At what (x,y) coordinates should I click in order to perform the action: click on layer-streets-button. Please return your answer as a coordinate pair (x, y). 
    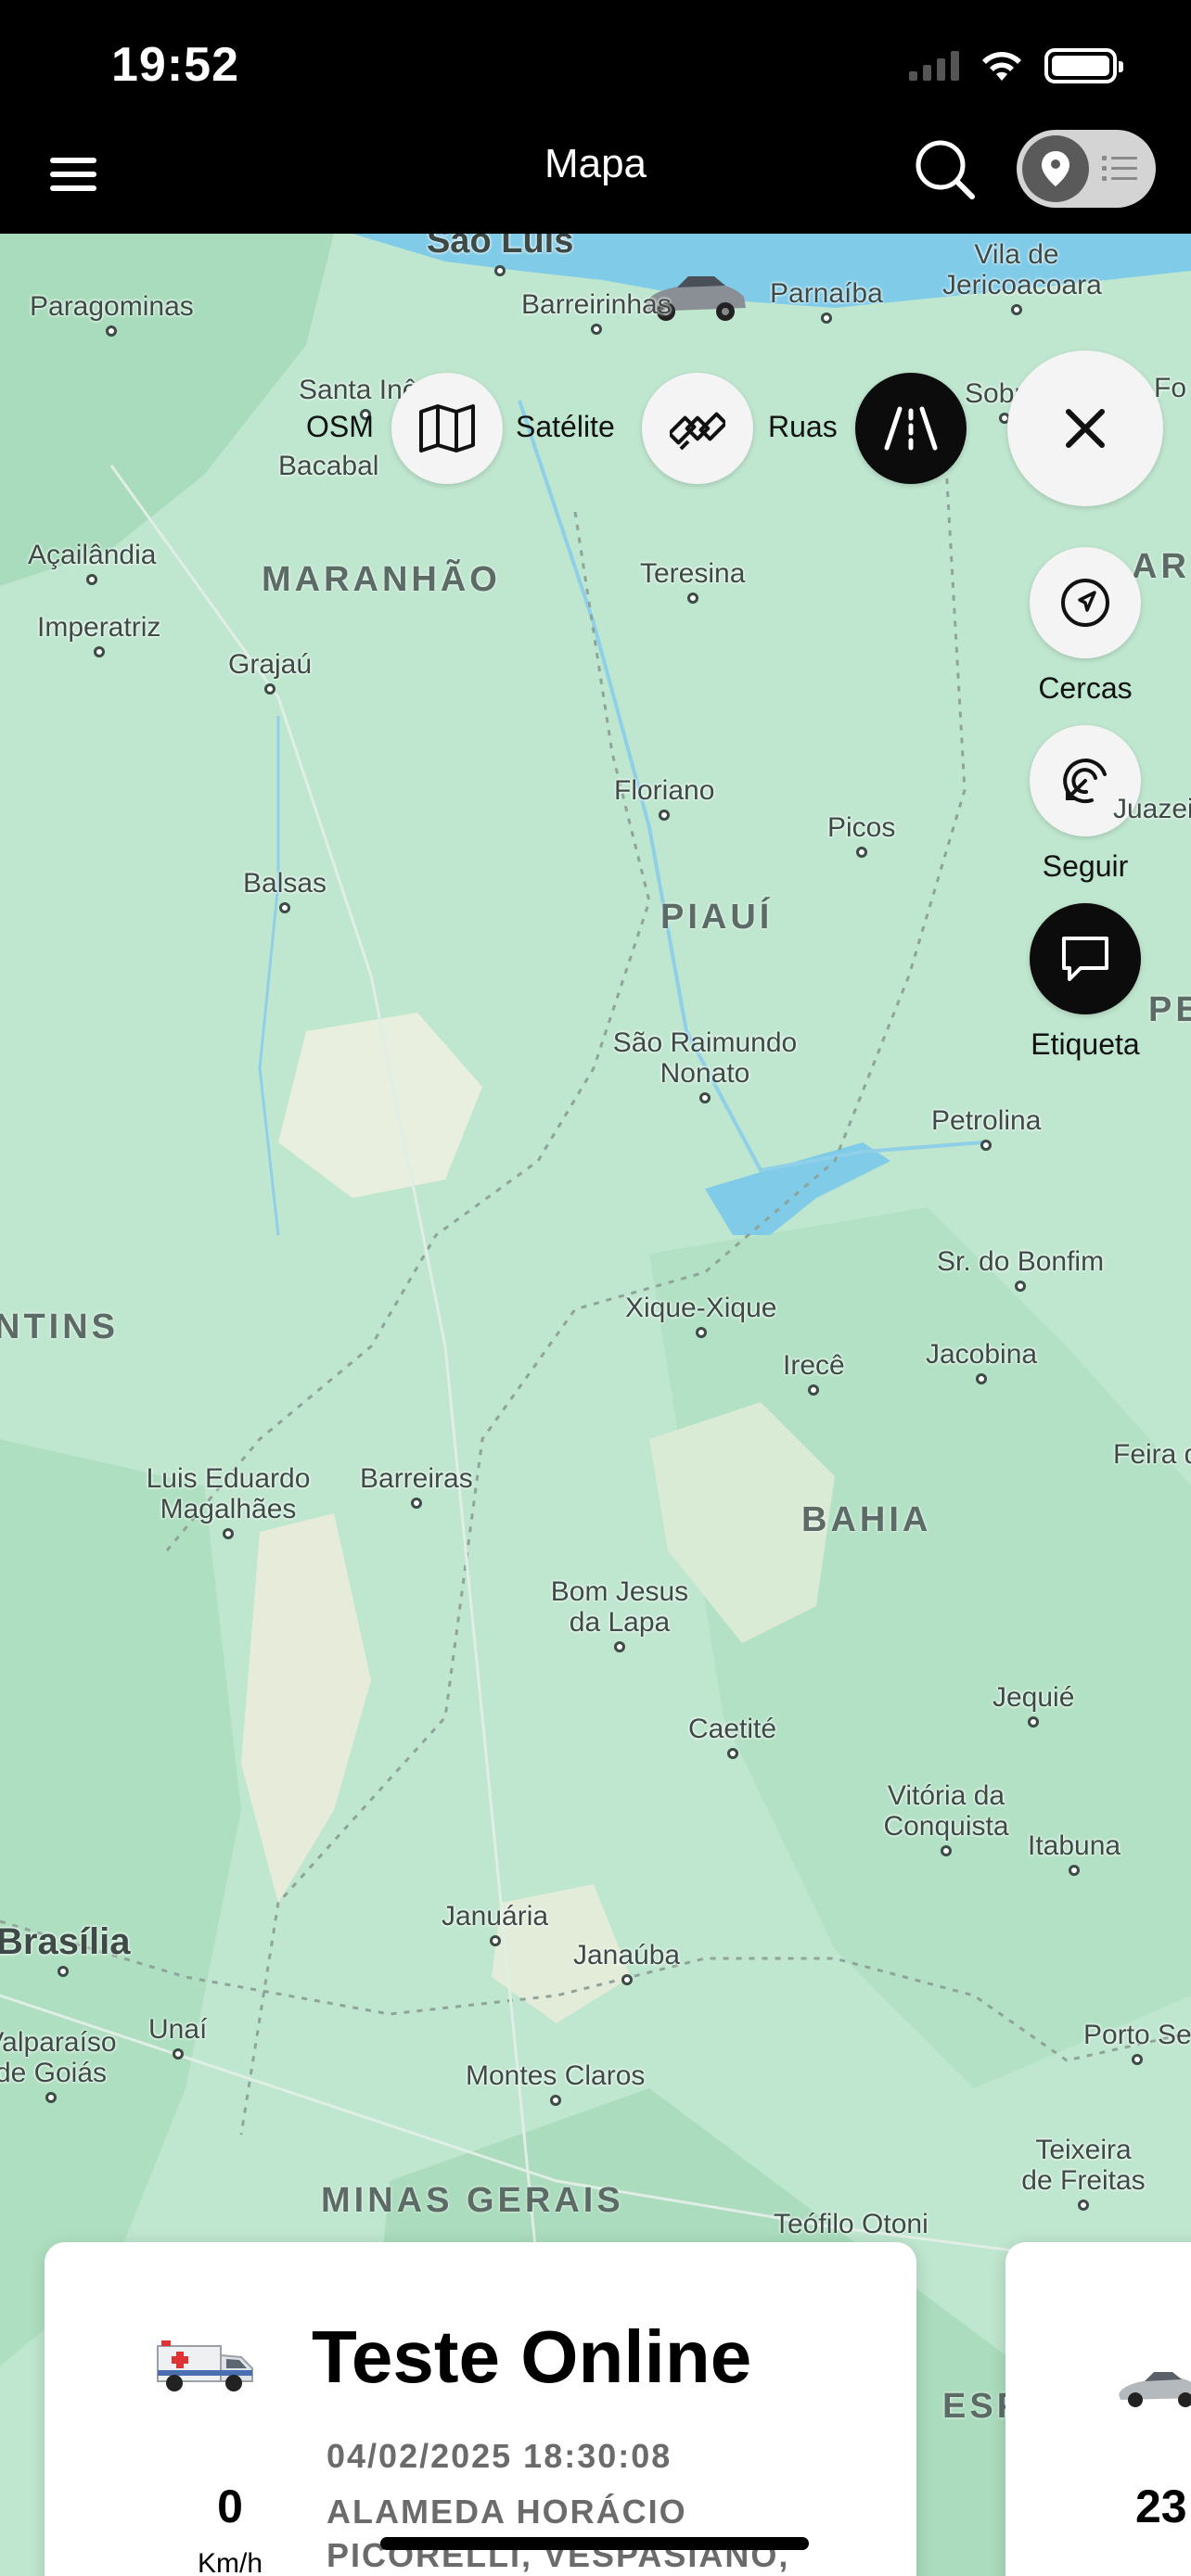
    Looking at the image, I should click on (911, 428).